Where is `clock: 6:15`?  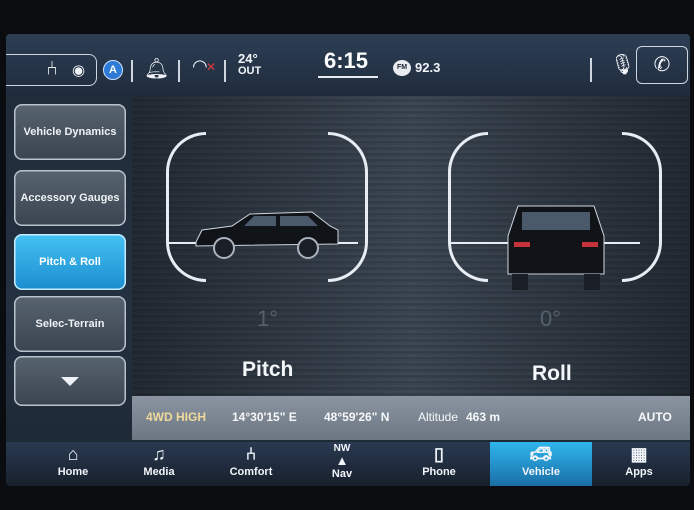 clock: 6:15 is located at coordinates (346, 60).